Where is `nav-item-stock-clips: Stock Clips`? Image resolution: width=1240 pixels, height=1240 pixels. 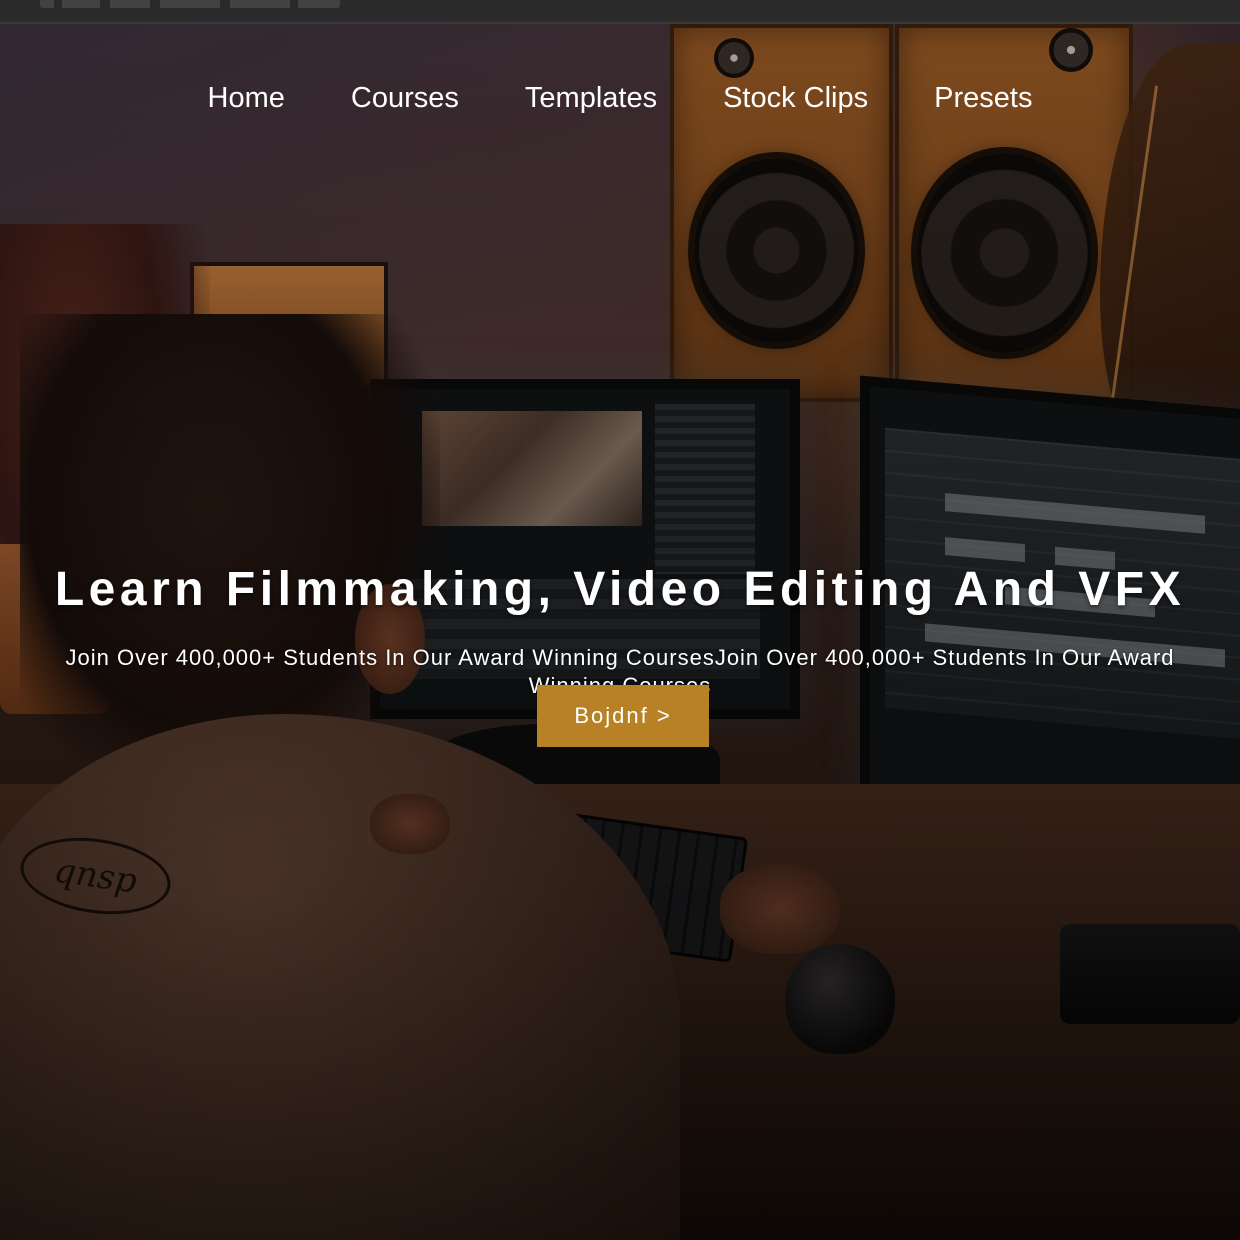 nav-item-stock-clips: Stock Clips is located at coordinates (795, 98).